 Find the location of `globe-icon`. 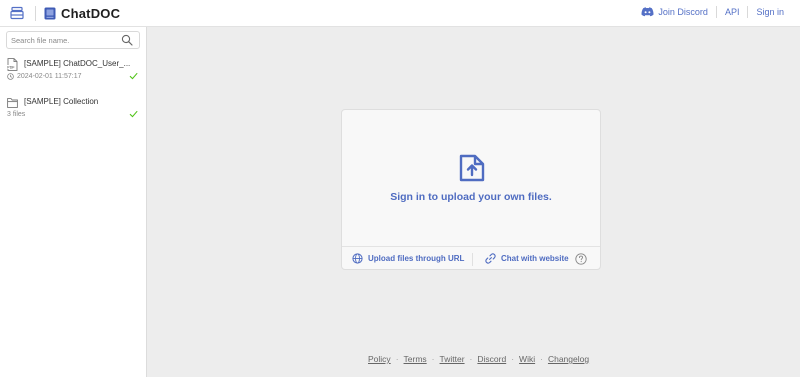

globe-icon is located at coordinates (357, 258).